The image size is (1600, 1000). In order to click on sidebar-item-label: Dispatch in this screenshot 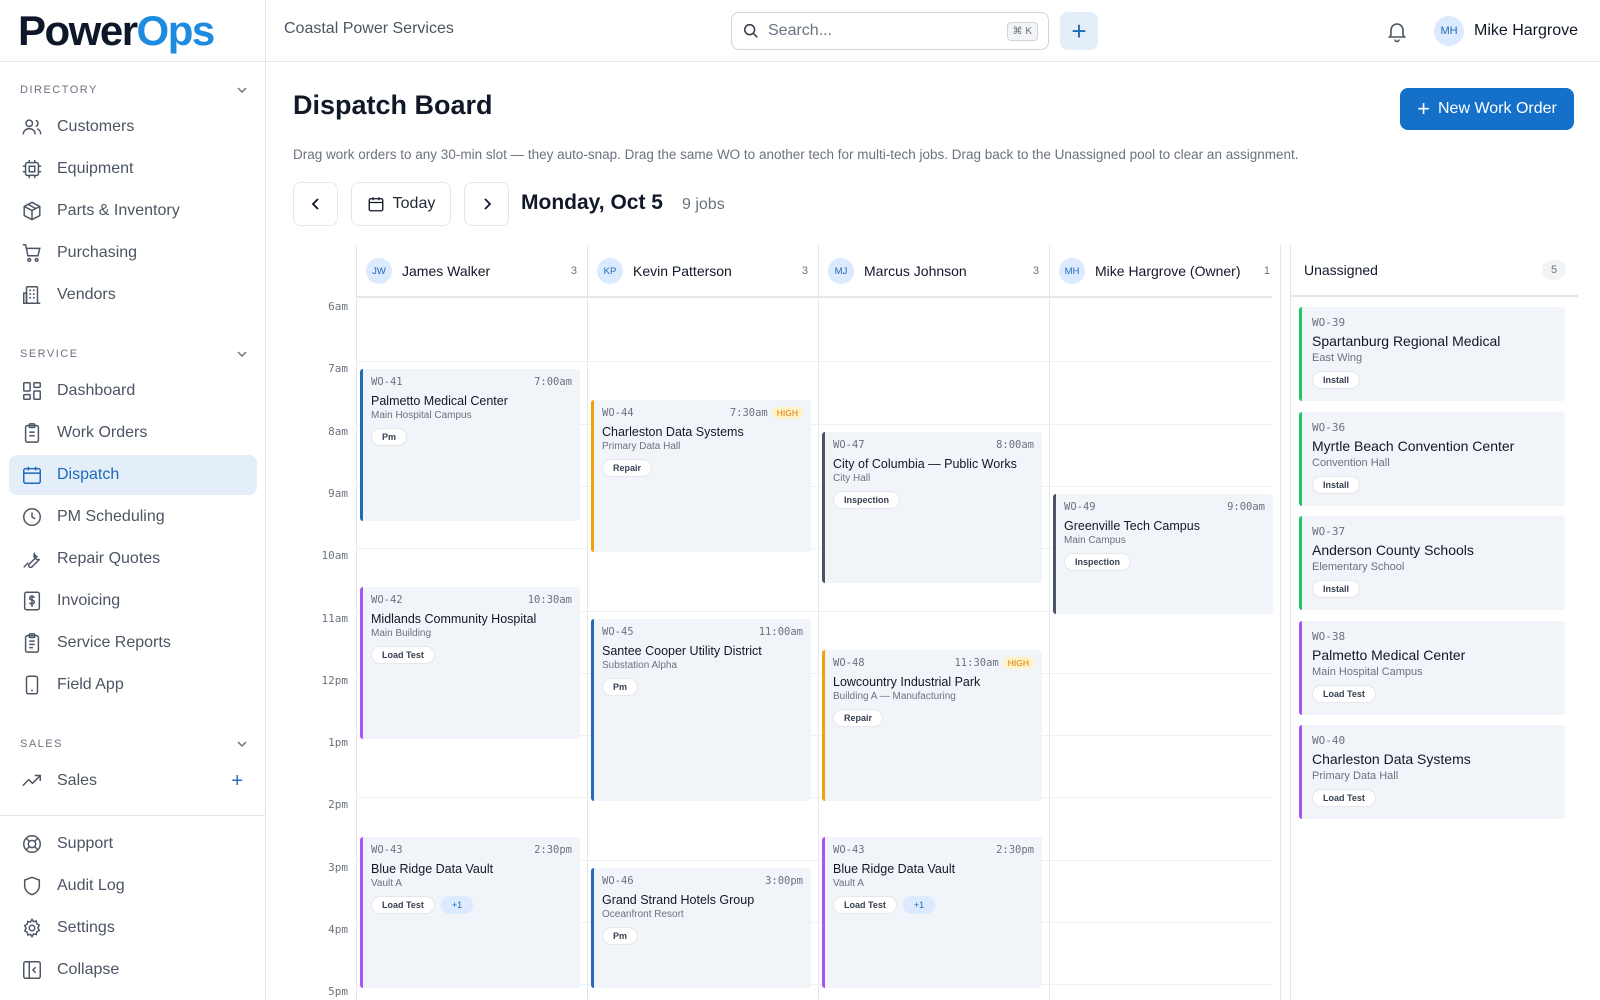, I will do `click(88, 474)`.